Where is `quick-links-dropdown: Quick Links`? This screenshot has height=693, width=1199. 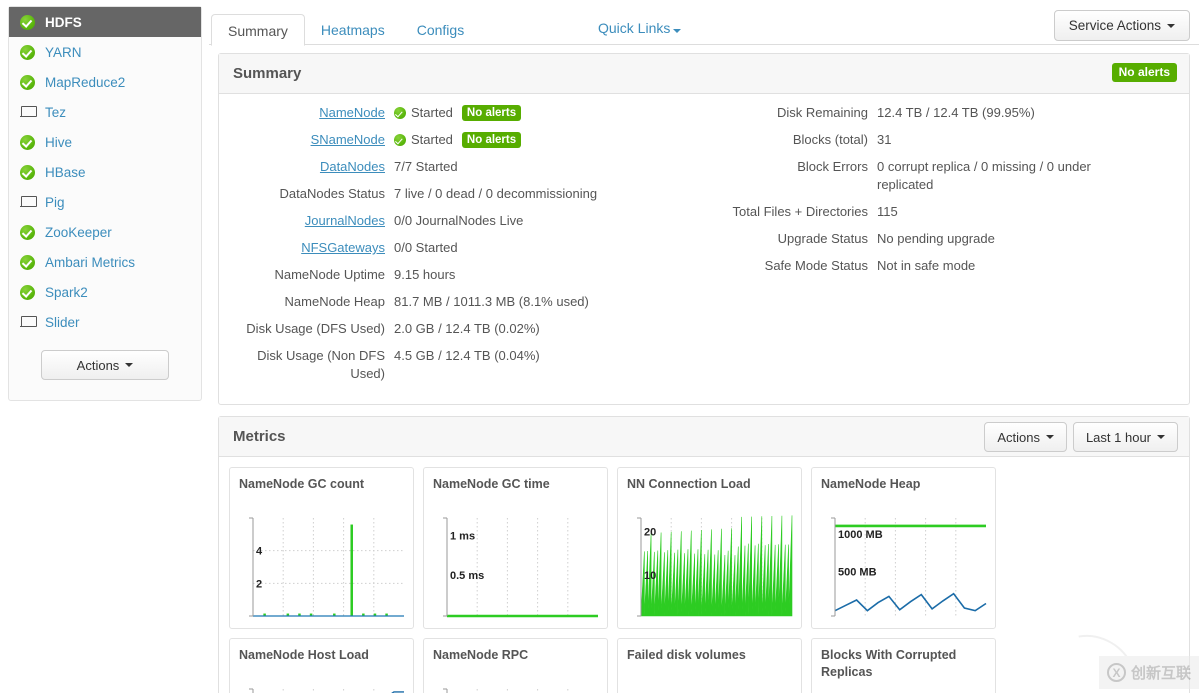 quick-links-dropdown: Quick Links is located at coordinates (640, 28).